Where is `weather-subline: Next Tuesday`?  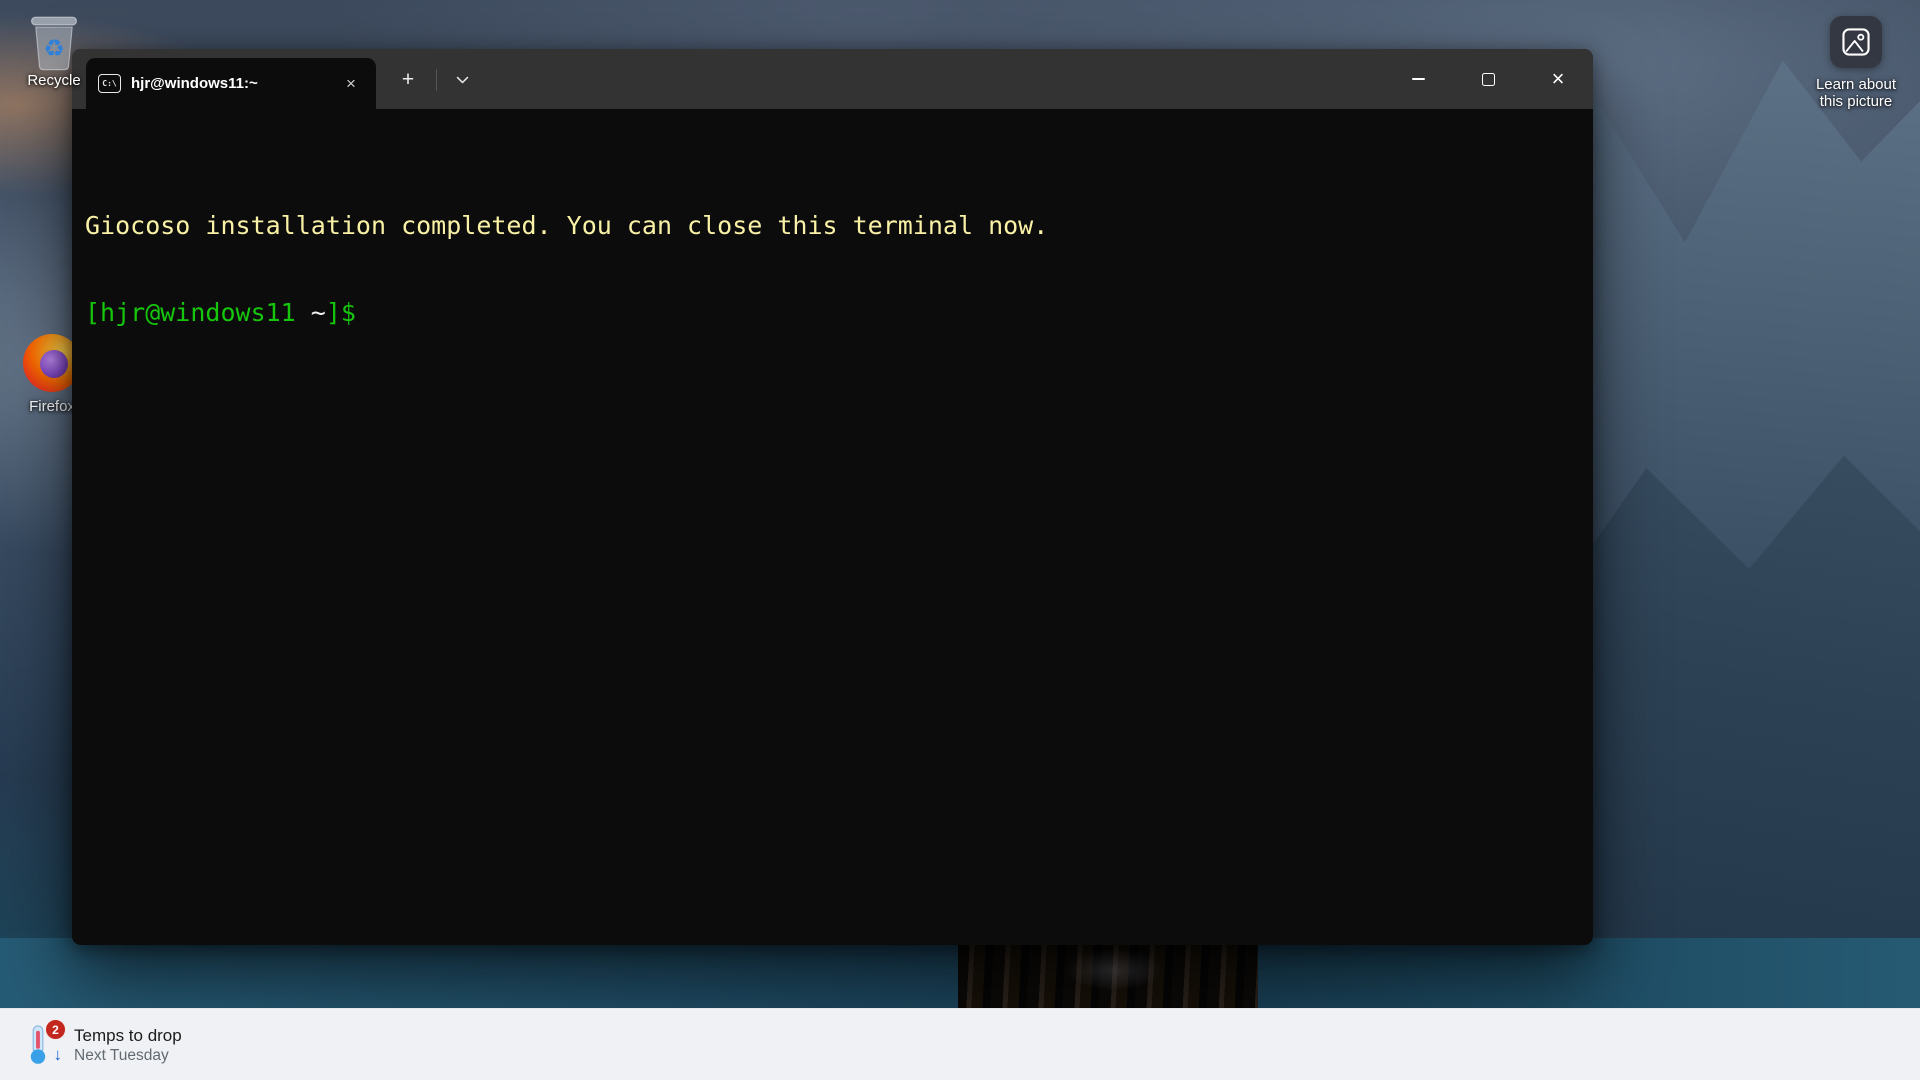
weather-subline: Next Tuesday is located at coordinates (121, 1055).